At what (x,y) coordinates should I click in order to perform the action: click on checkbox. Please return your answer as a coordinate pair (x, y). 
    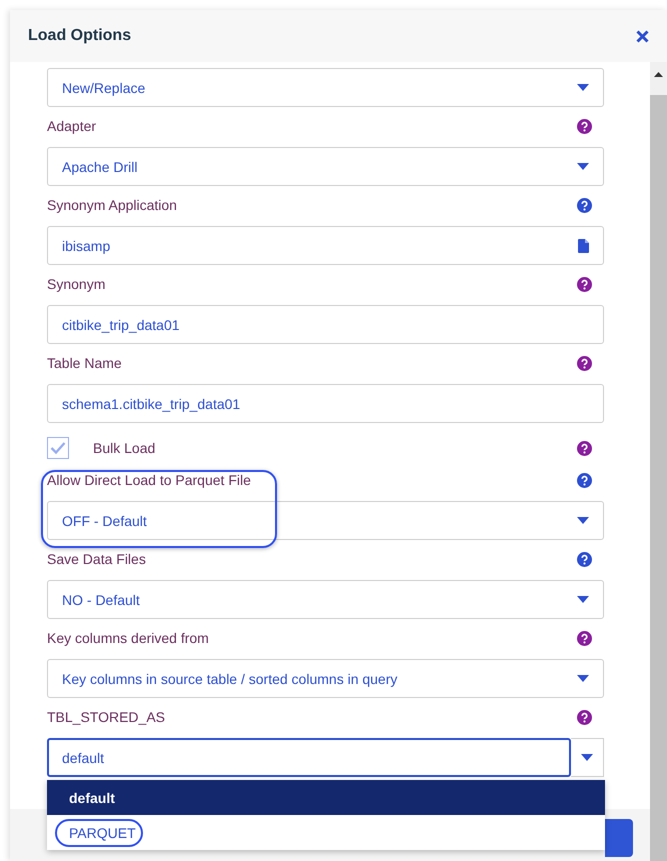
    Looking at the image, I should click on (58, 448).